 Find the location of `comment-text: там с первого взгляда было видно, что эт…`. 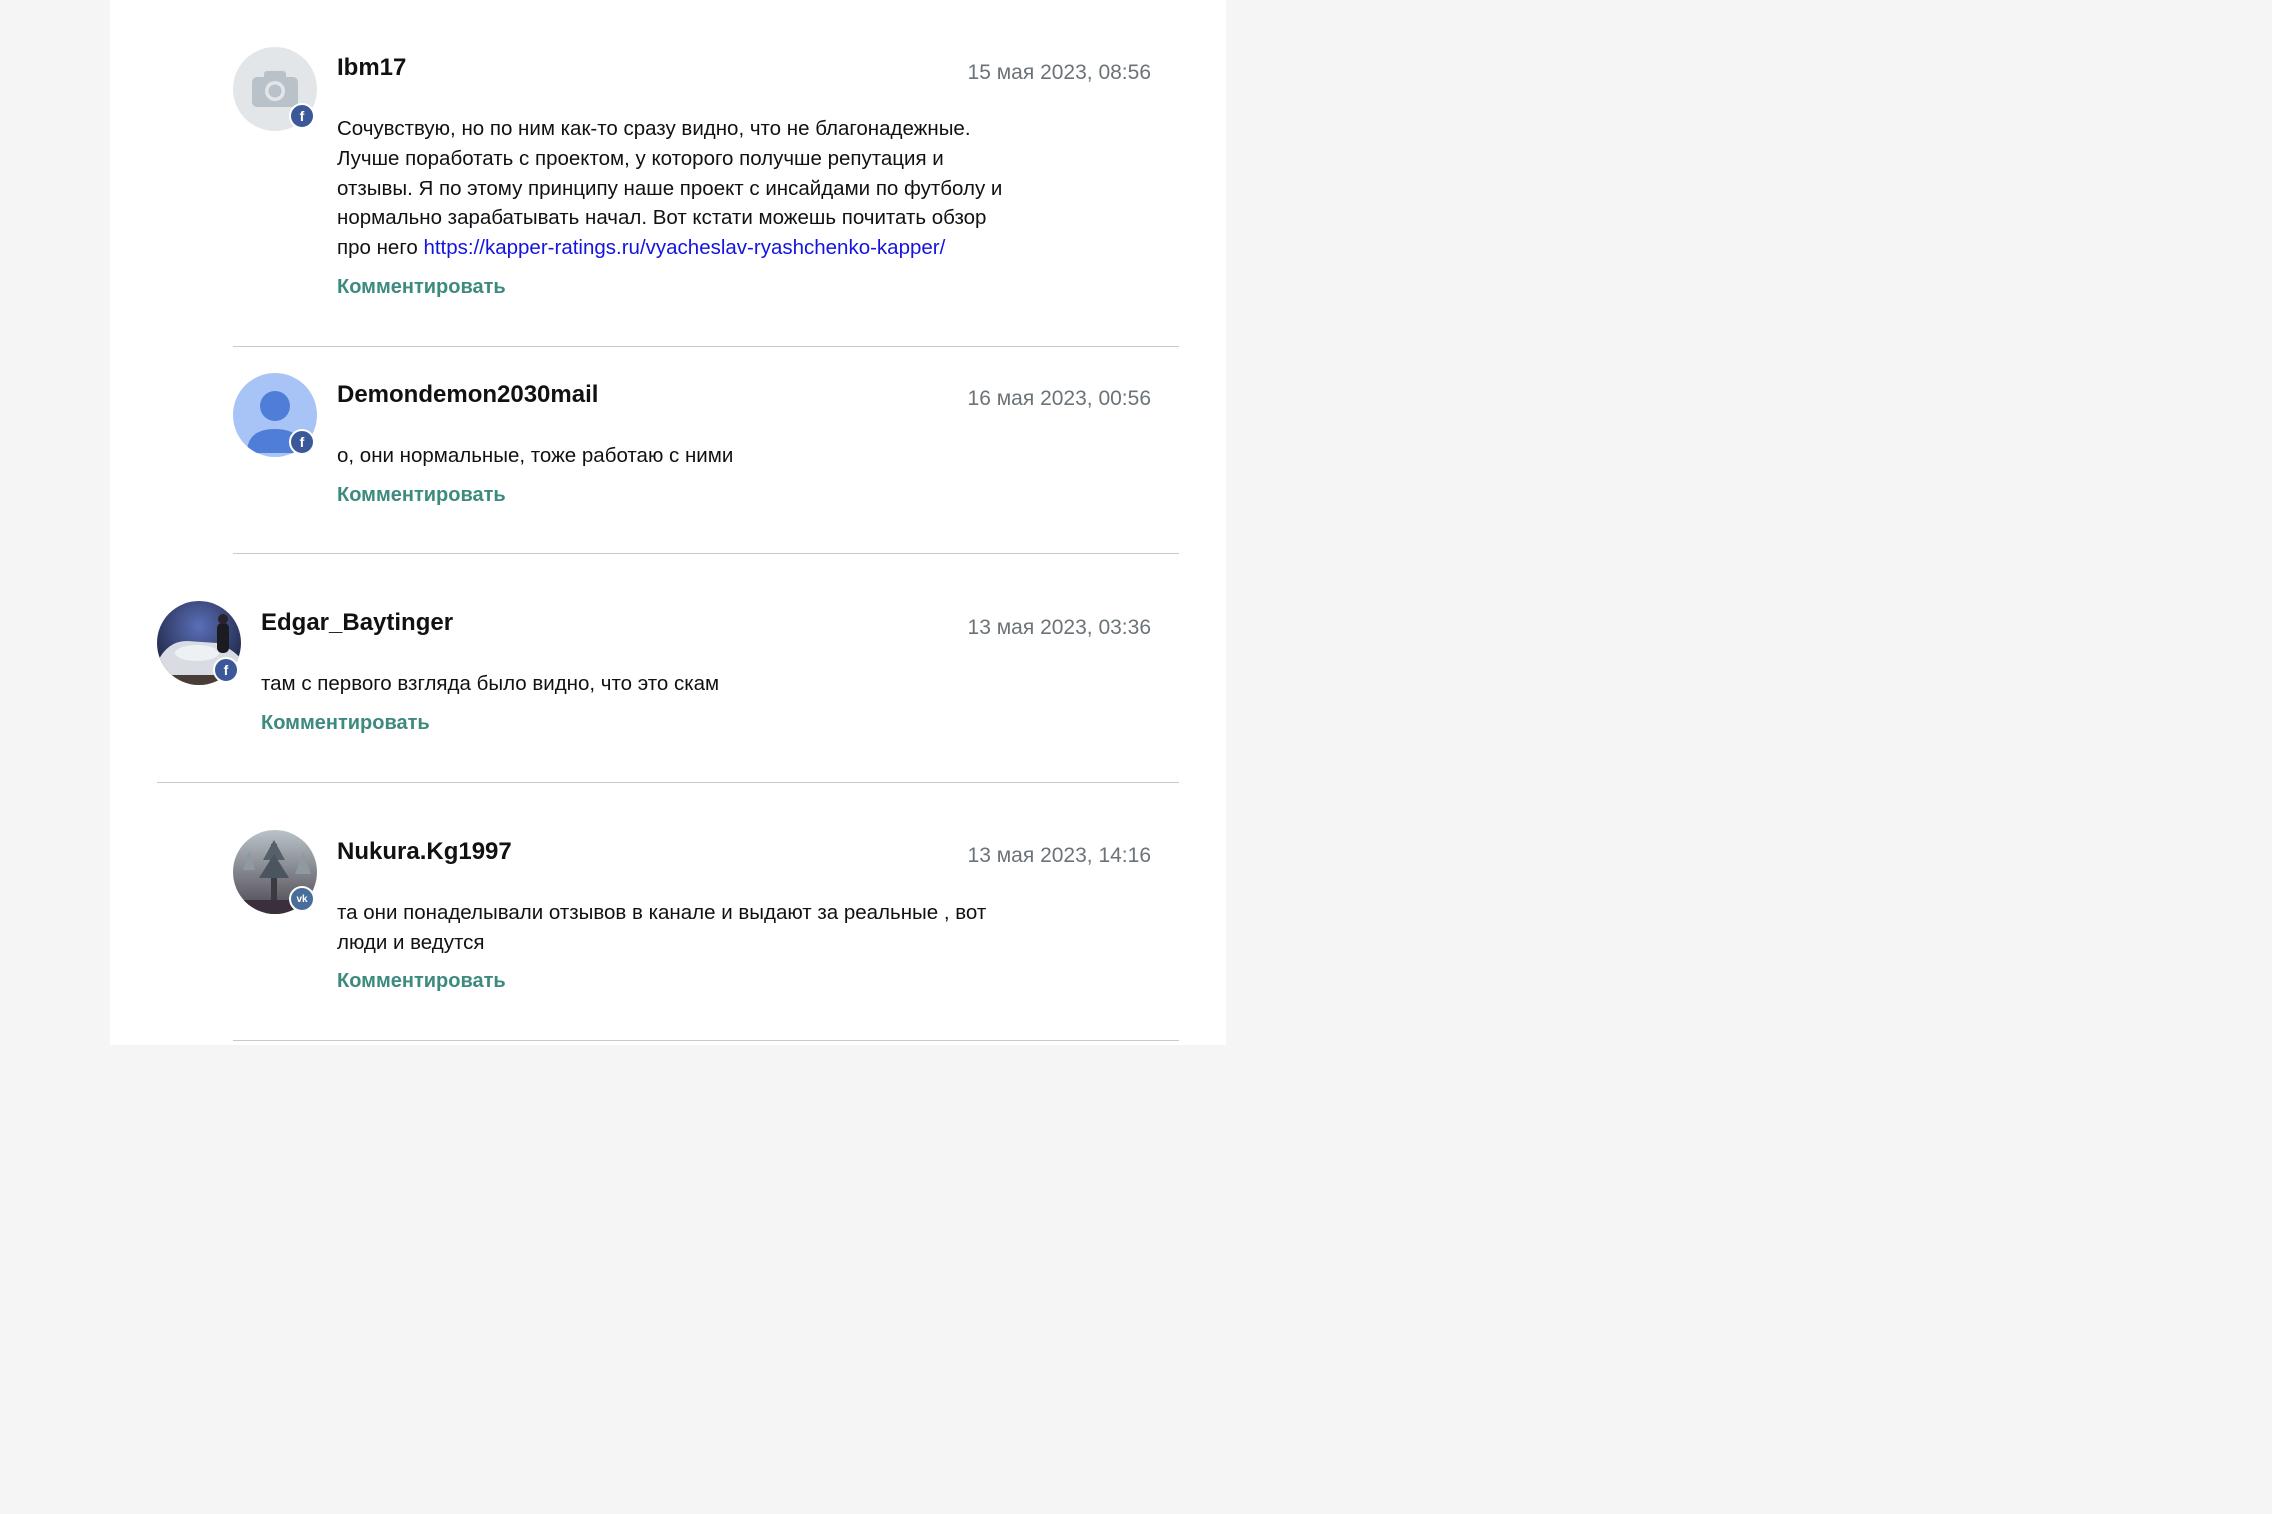

comment-text: там с первого взгляда было видно, что эт… is located at coordinates (490, 683).